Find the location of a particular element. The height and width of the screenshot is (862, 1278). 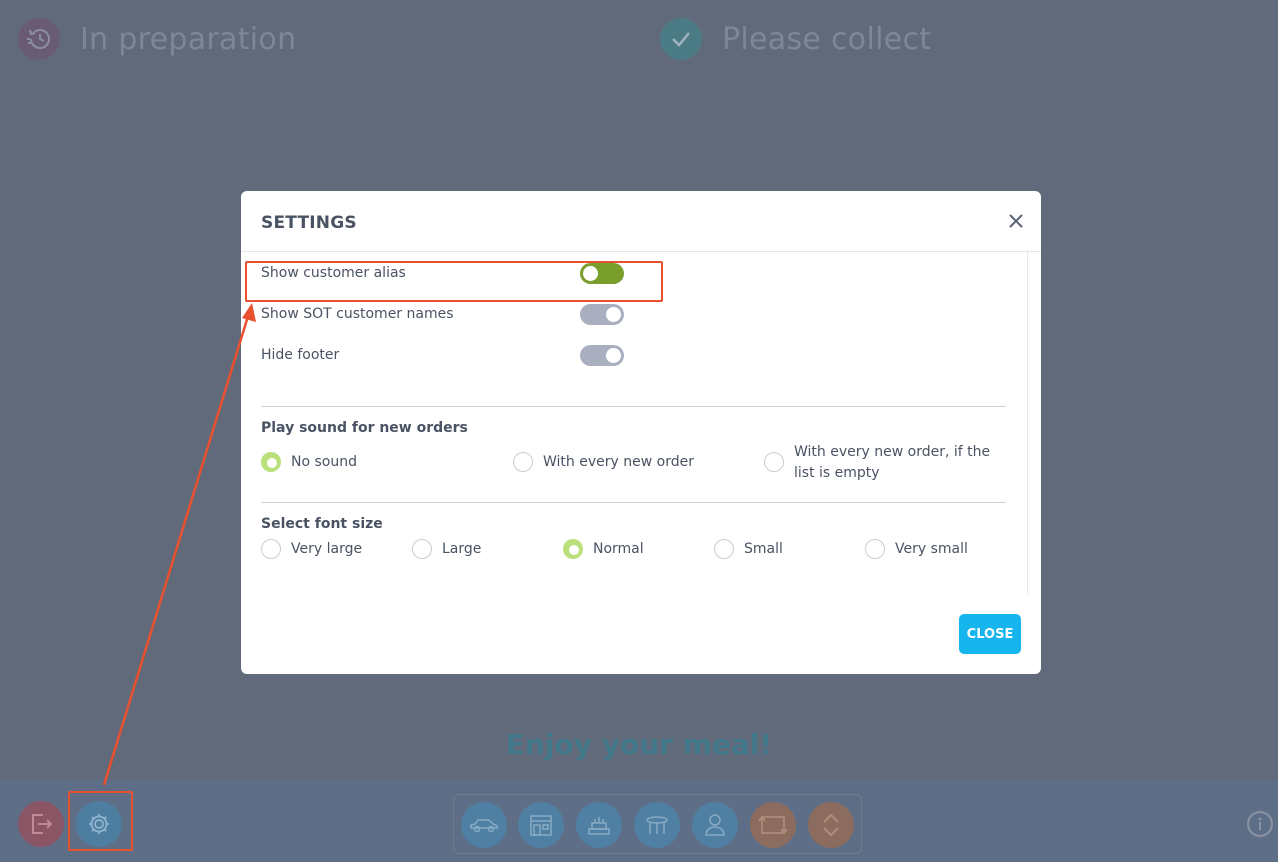

radio-label: With every new order is located at coordinates (618, 462).